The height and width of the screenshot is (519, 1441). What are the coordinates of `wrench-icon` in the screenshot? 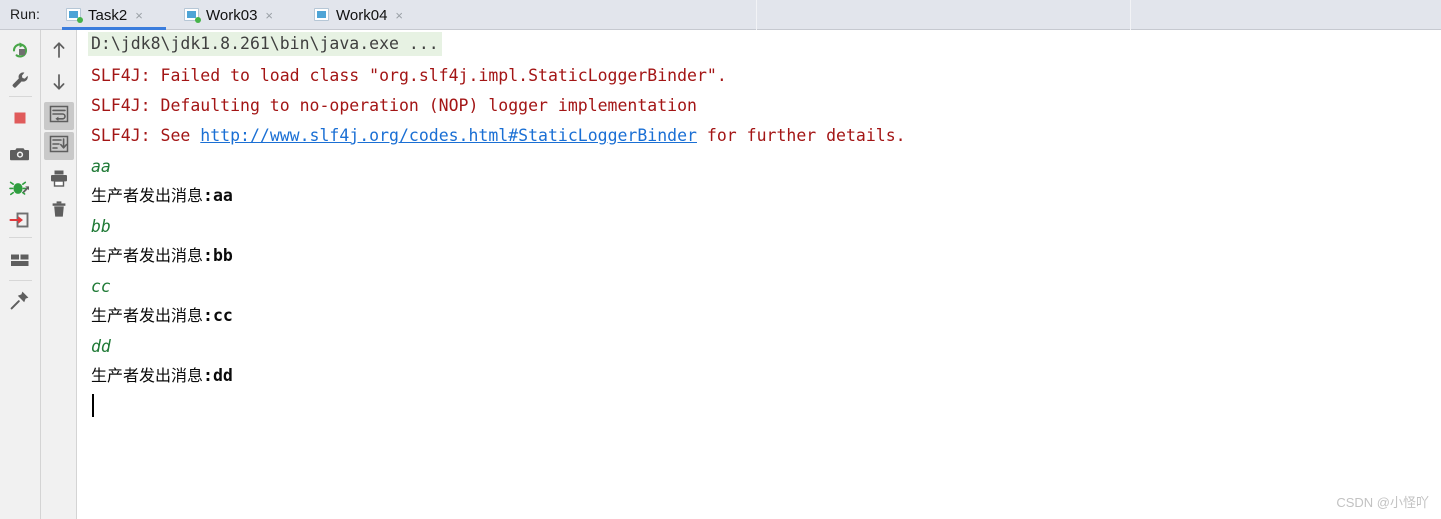 It's located at (20, 82).